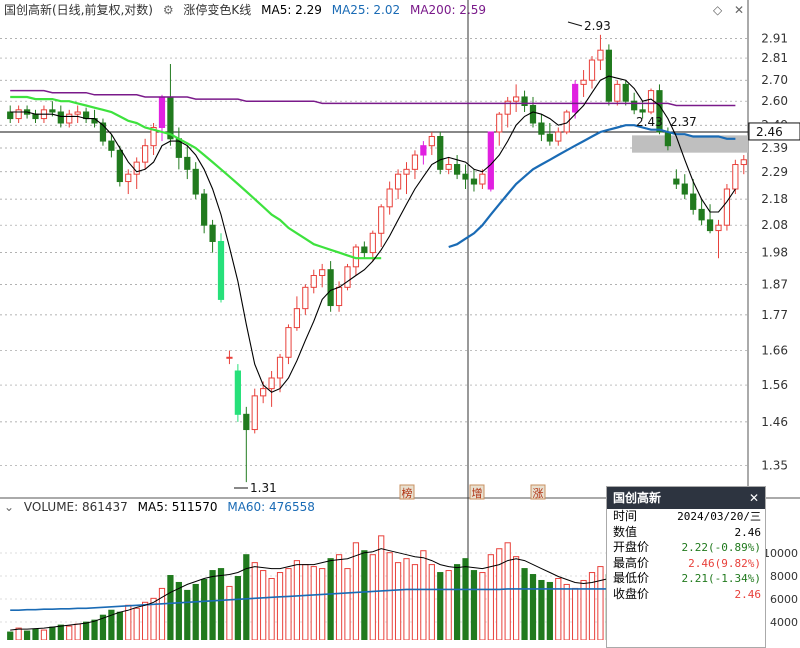 This screenshot has width=800, height=648. Describe the element at coordinates (686, 595) in the screenshot. I see `tooltip-row: 收盘价 2.46` at that location.